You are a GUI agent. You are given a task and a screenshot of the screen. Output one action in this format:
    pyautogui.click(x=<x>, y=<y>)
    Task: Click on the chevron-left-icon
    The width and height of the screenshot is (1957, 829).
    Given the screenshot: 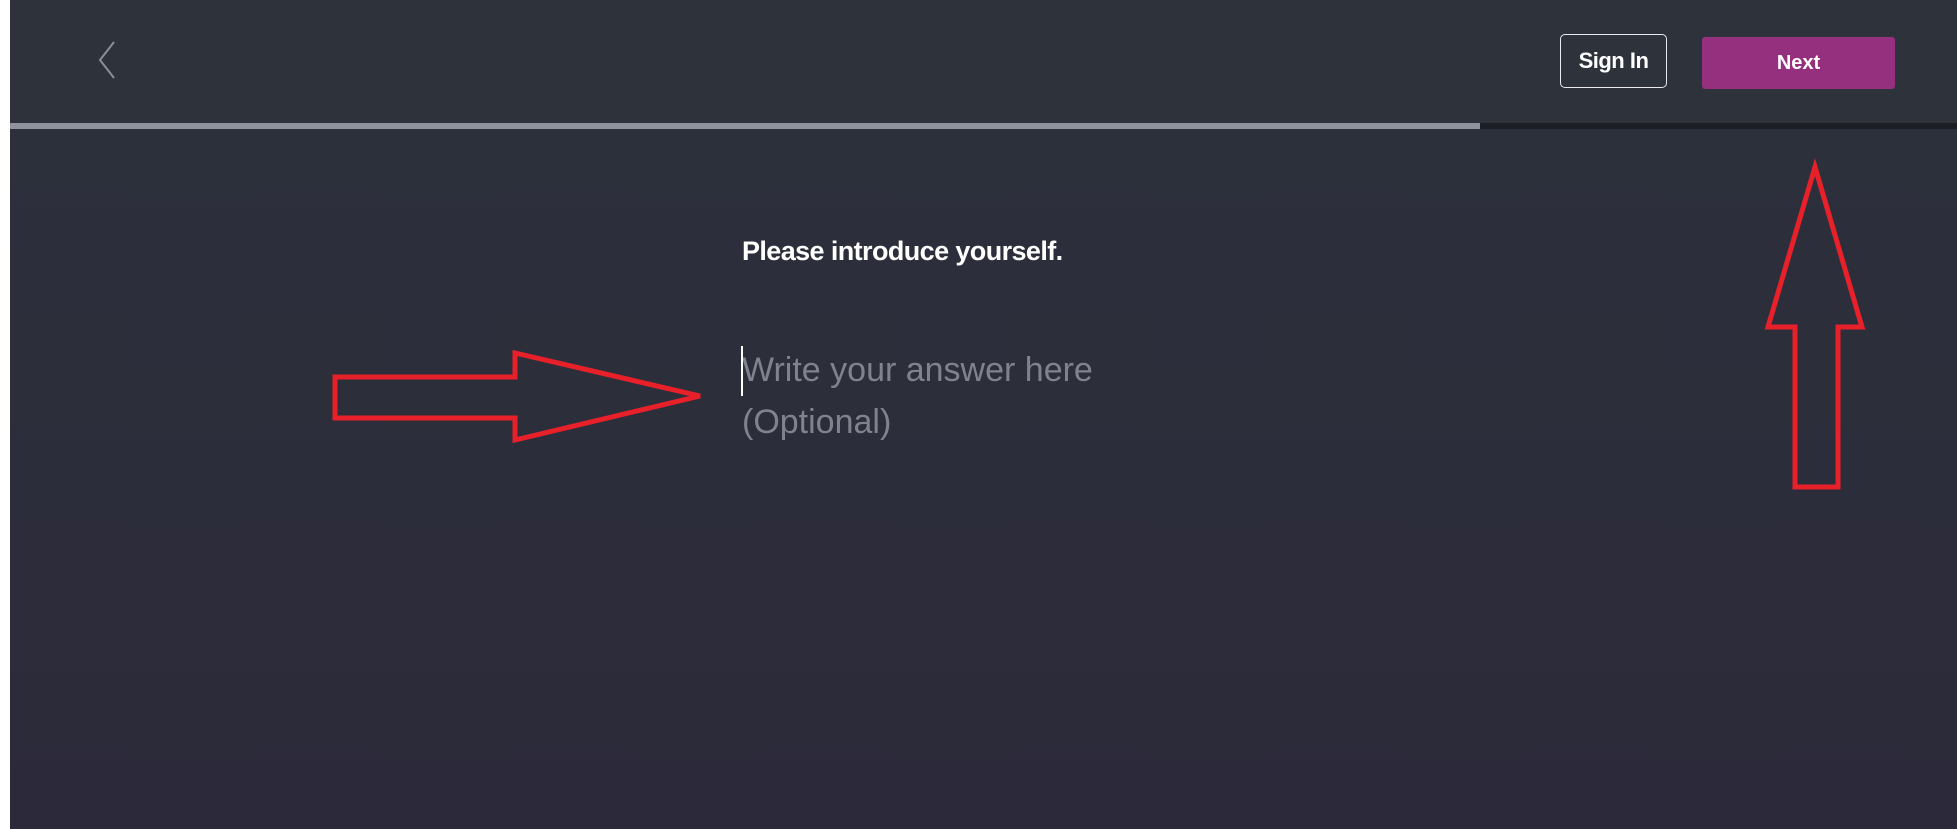 What is the action you would take?
    pyautogui.click(x=106, y=60)
    